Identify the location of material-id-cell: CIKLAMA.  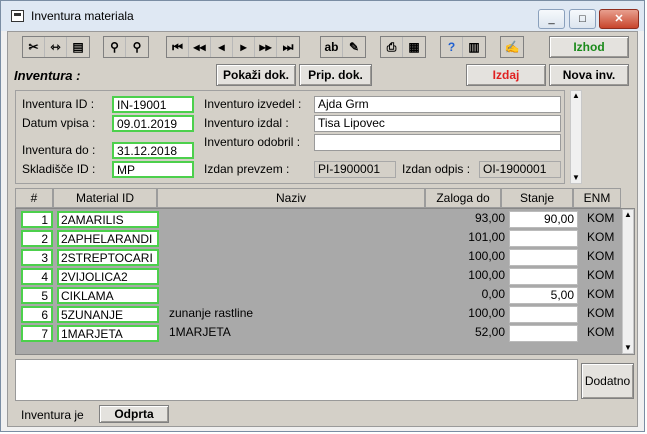
(108, 295).